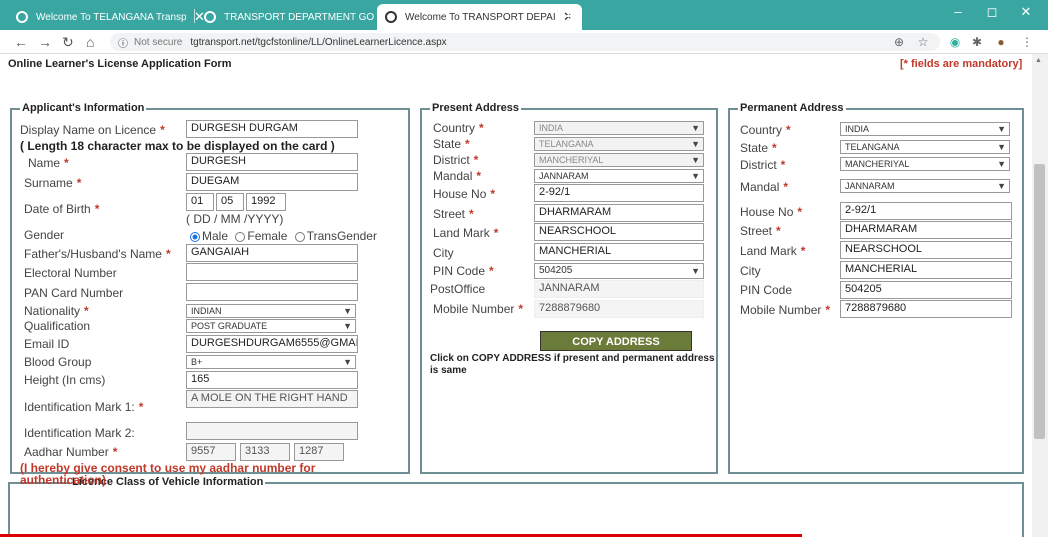 Image resolution: width=1048 pixels, height=537 pixels. Describe the element at coordinates (619, 252) in the screenshot. I see `present-city-field: MANCHERIAL` at that location.